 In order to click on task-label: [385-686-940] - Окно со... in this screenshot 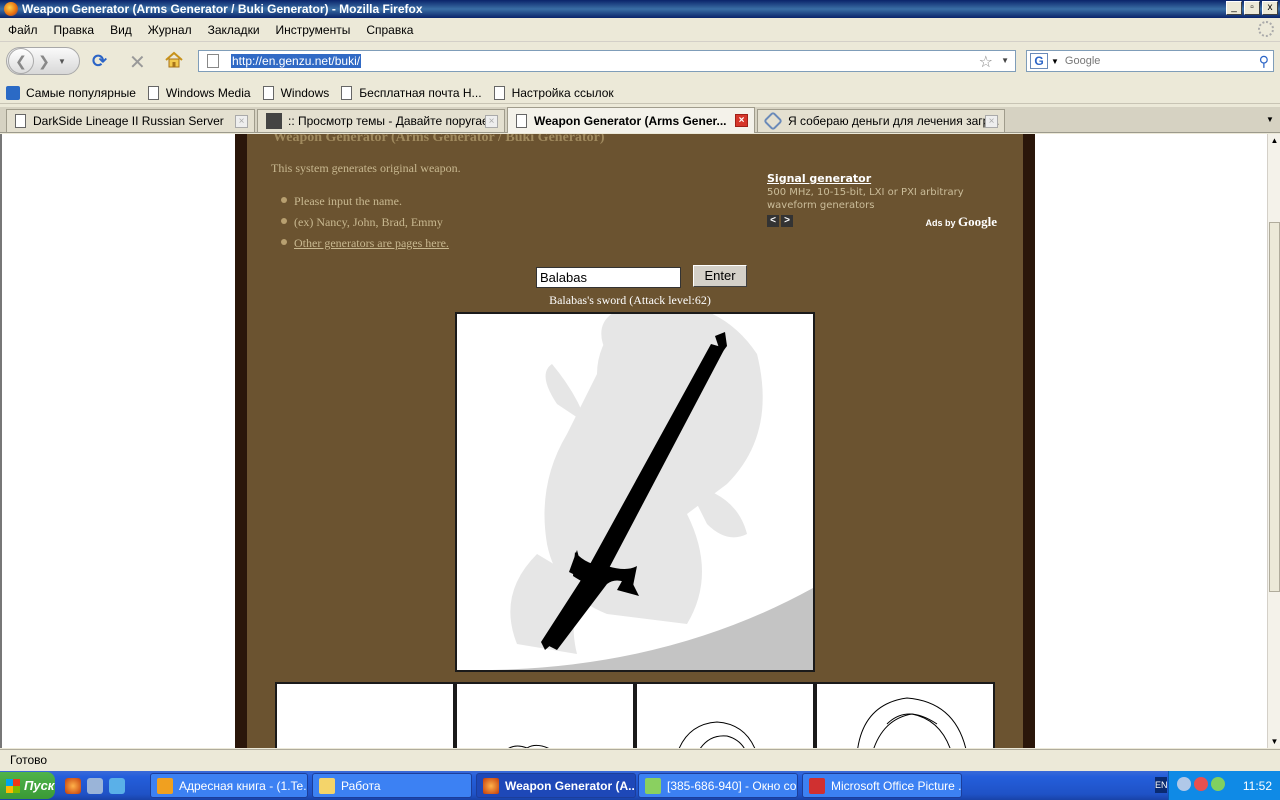, I will do `click(732, 785)`.